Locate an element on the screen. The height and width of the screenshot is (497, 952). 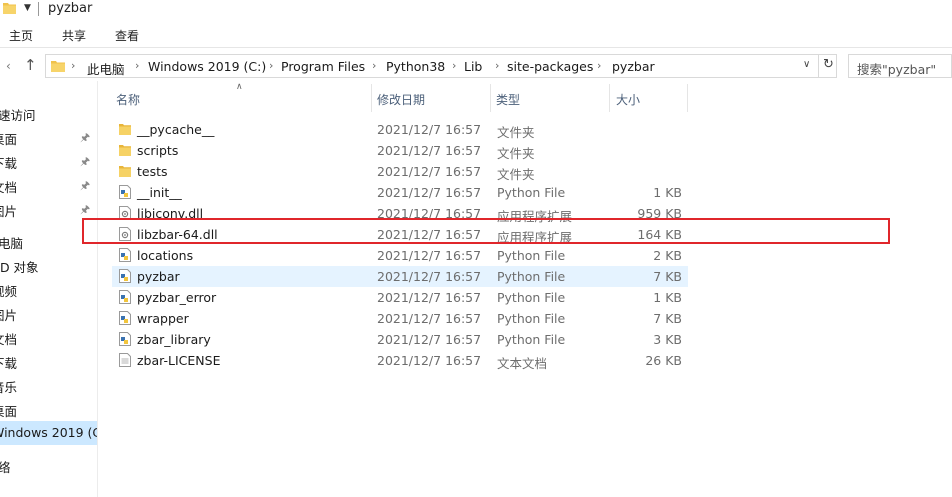
title-bar: ▼ pyzbar is located at coordinates (476, 10).